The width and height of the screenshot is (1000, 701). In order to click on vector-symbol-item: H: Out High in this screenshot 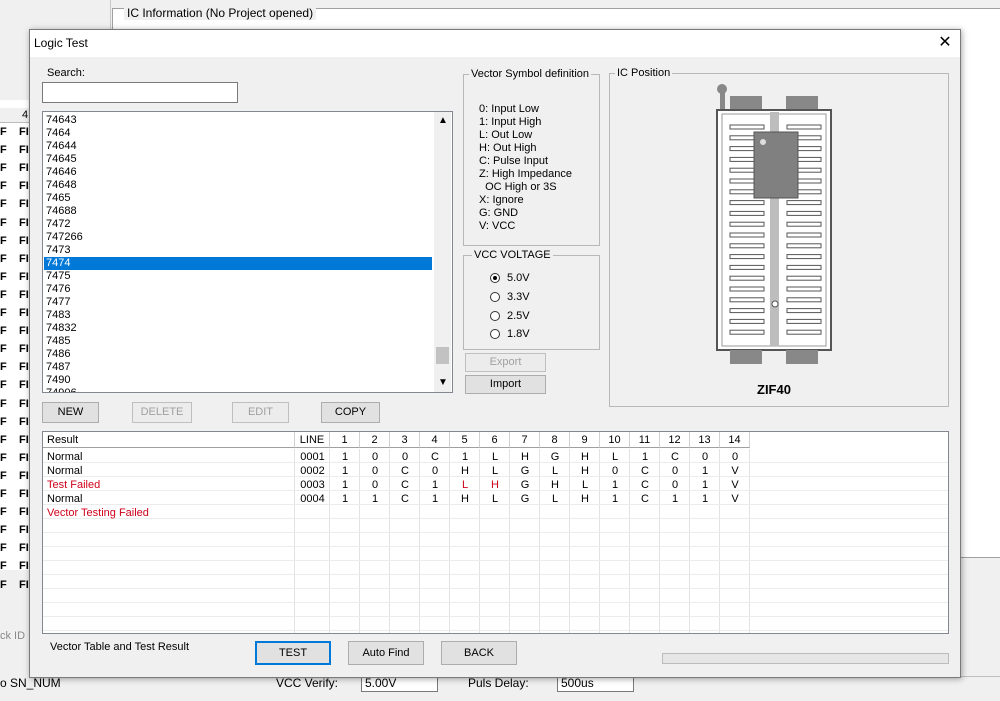, I will do `click(508, 148)`.